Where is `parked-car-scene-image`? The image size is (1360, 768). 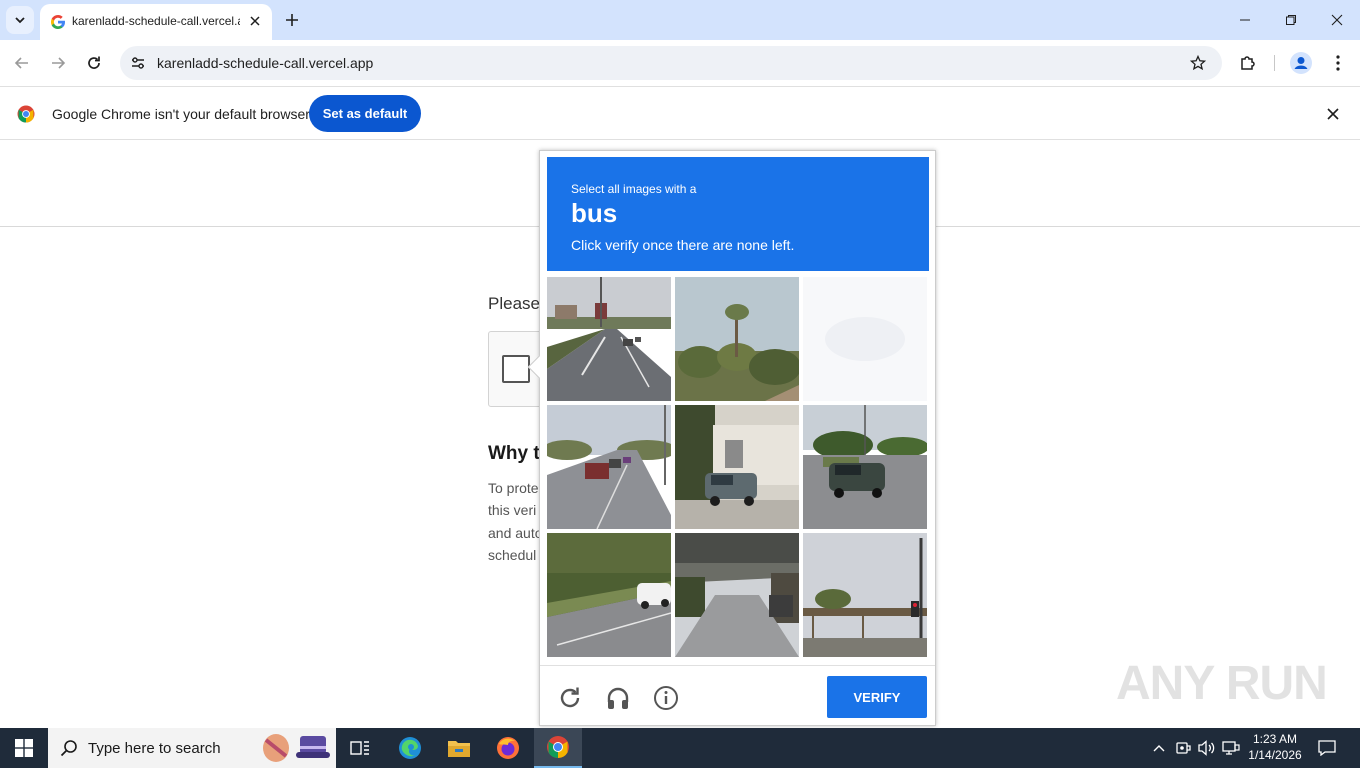
parked-car-scene-image is located at coordinates (737, 467).